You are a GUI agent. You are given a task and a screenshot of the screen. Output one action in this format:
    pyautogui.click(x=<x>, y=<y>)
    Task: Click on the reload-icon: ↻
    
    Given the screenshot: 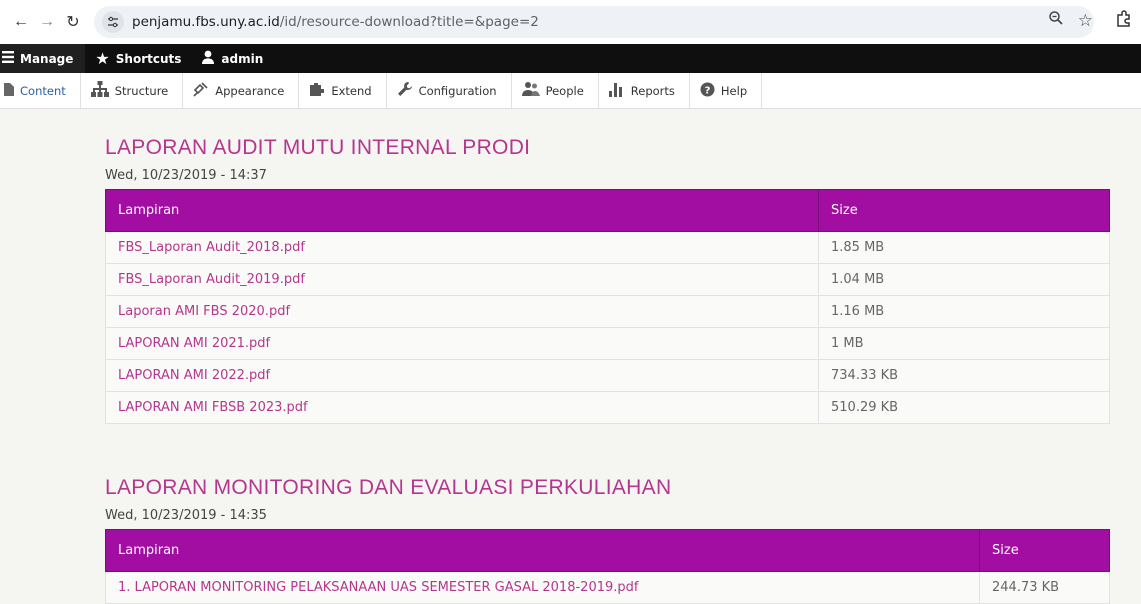 What is the action you would take?
    pyautogui.click(x=73, y=22)
    